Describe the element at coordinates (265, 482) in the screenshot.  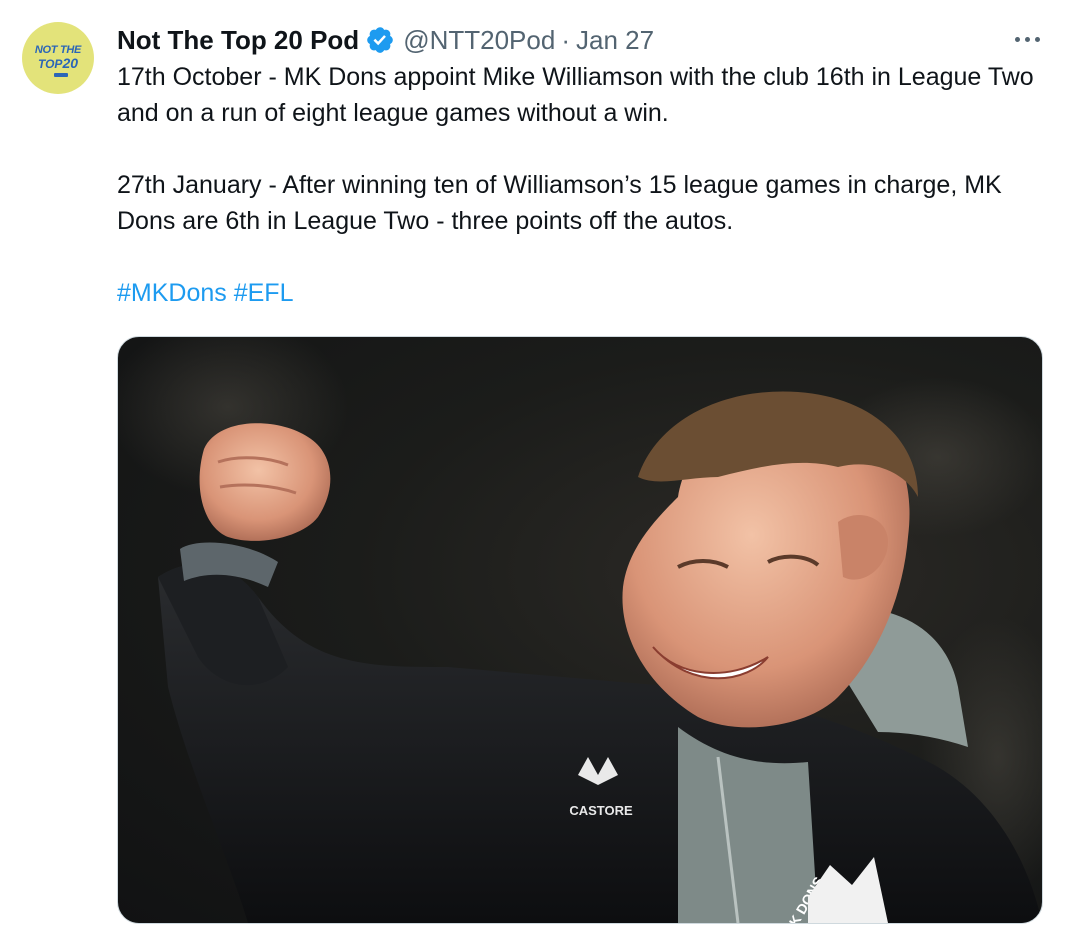
I see `raised-fist` at that location.